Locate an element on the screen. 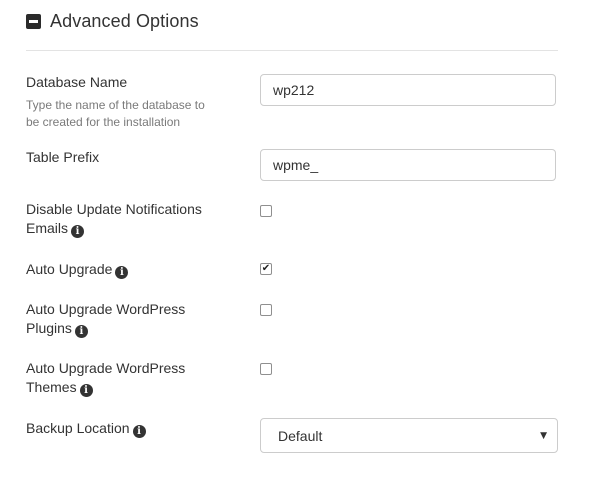  auto-upgrade-plugins-label-line2: Plugins i is located at coordinates (57, 328).